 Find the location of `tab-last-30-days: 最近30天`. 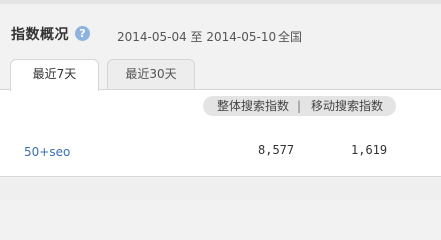

tab-last-30-days: 最近30天 is located at coordinates (151, 74).